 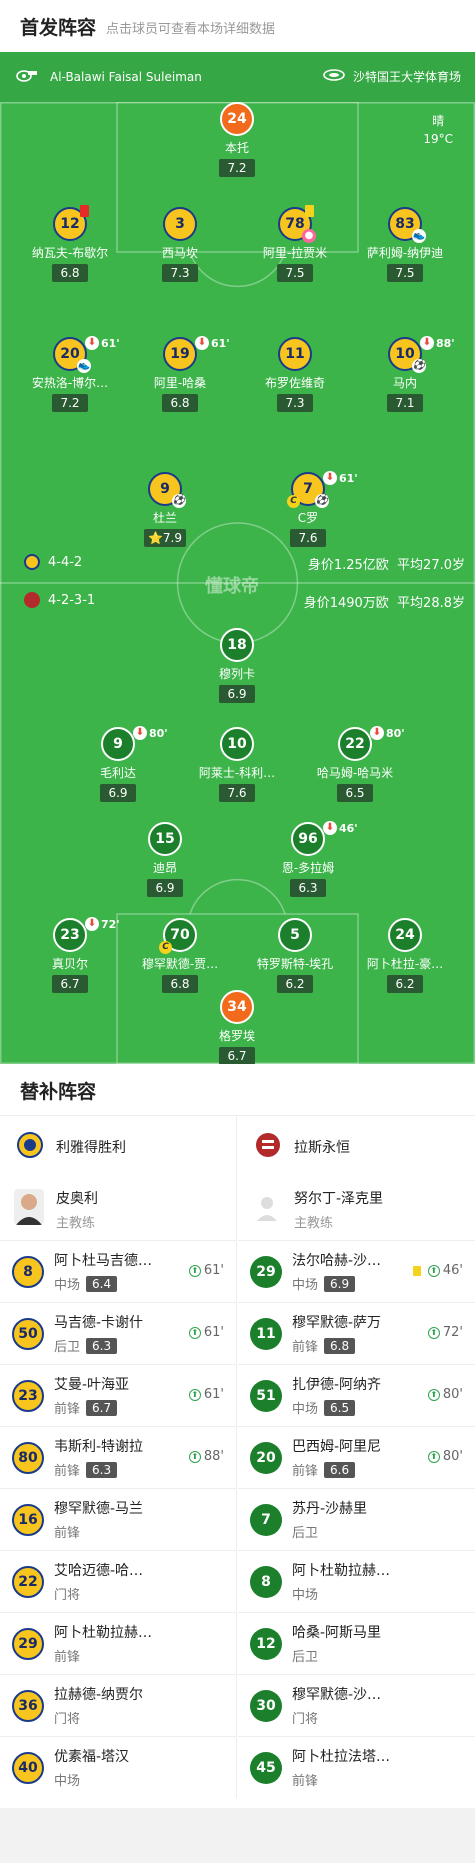 What do you see at coordinates (180, 955) in the screenshot?
I see `away-player-cb1: 70 C 穆罕默德-贾… 6.8` at bounding box center [180, 955].